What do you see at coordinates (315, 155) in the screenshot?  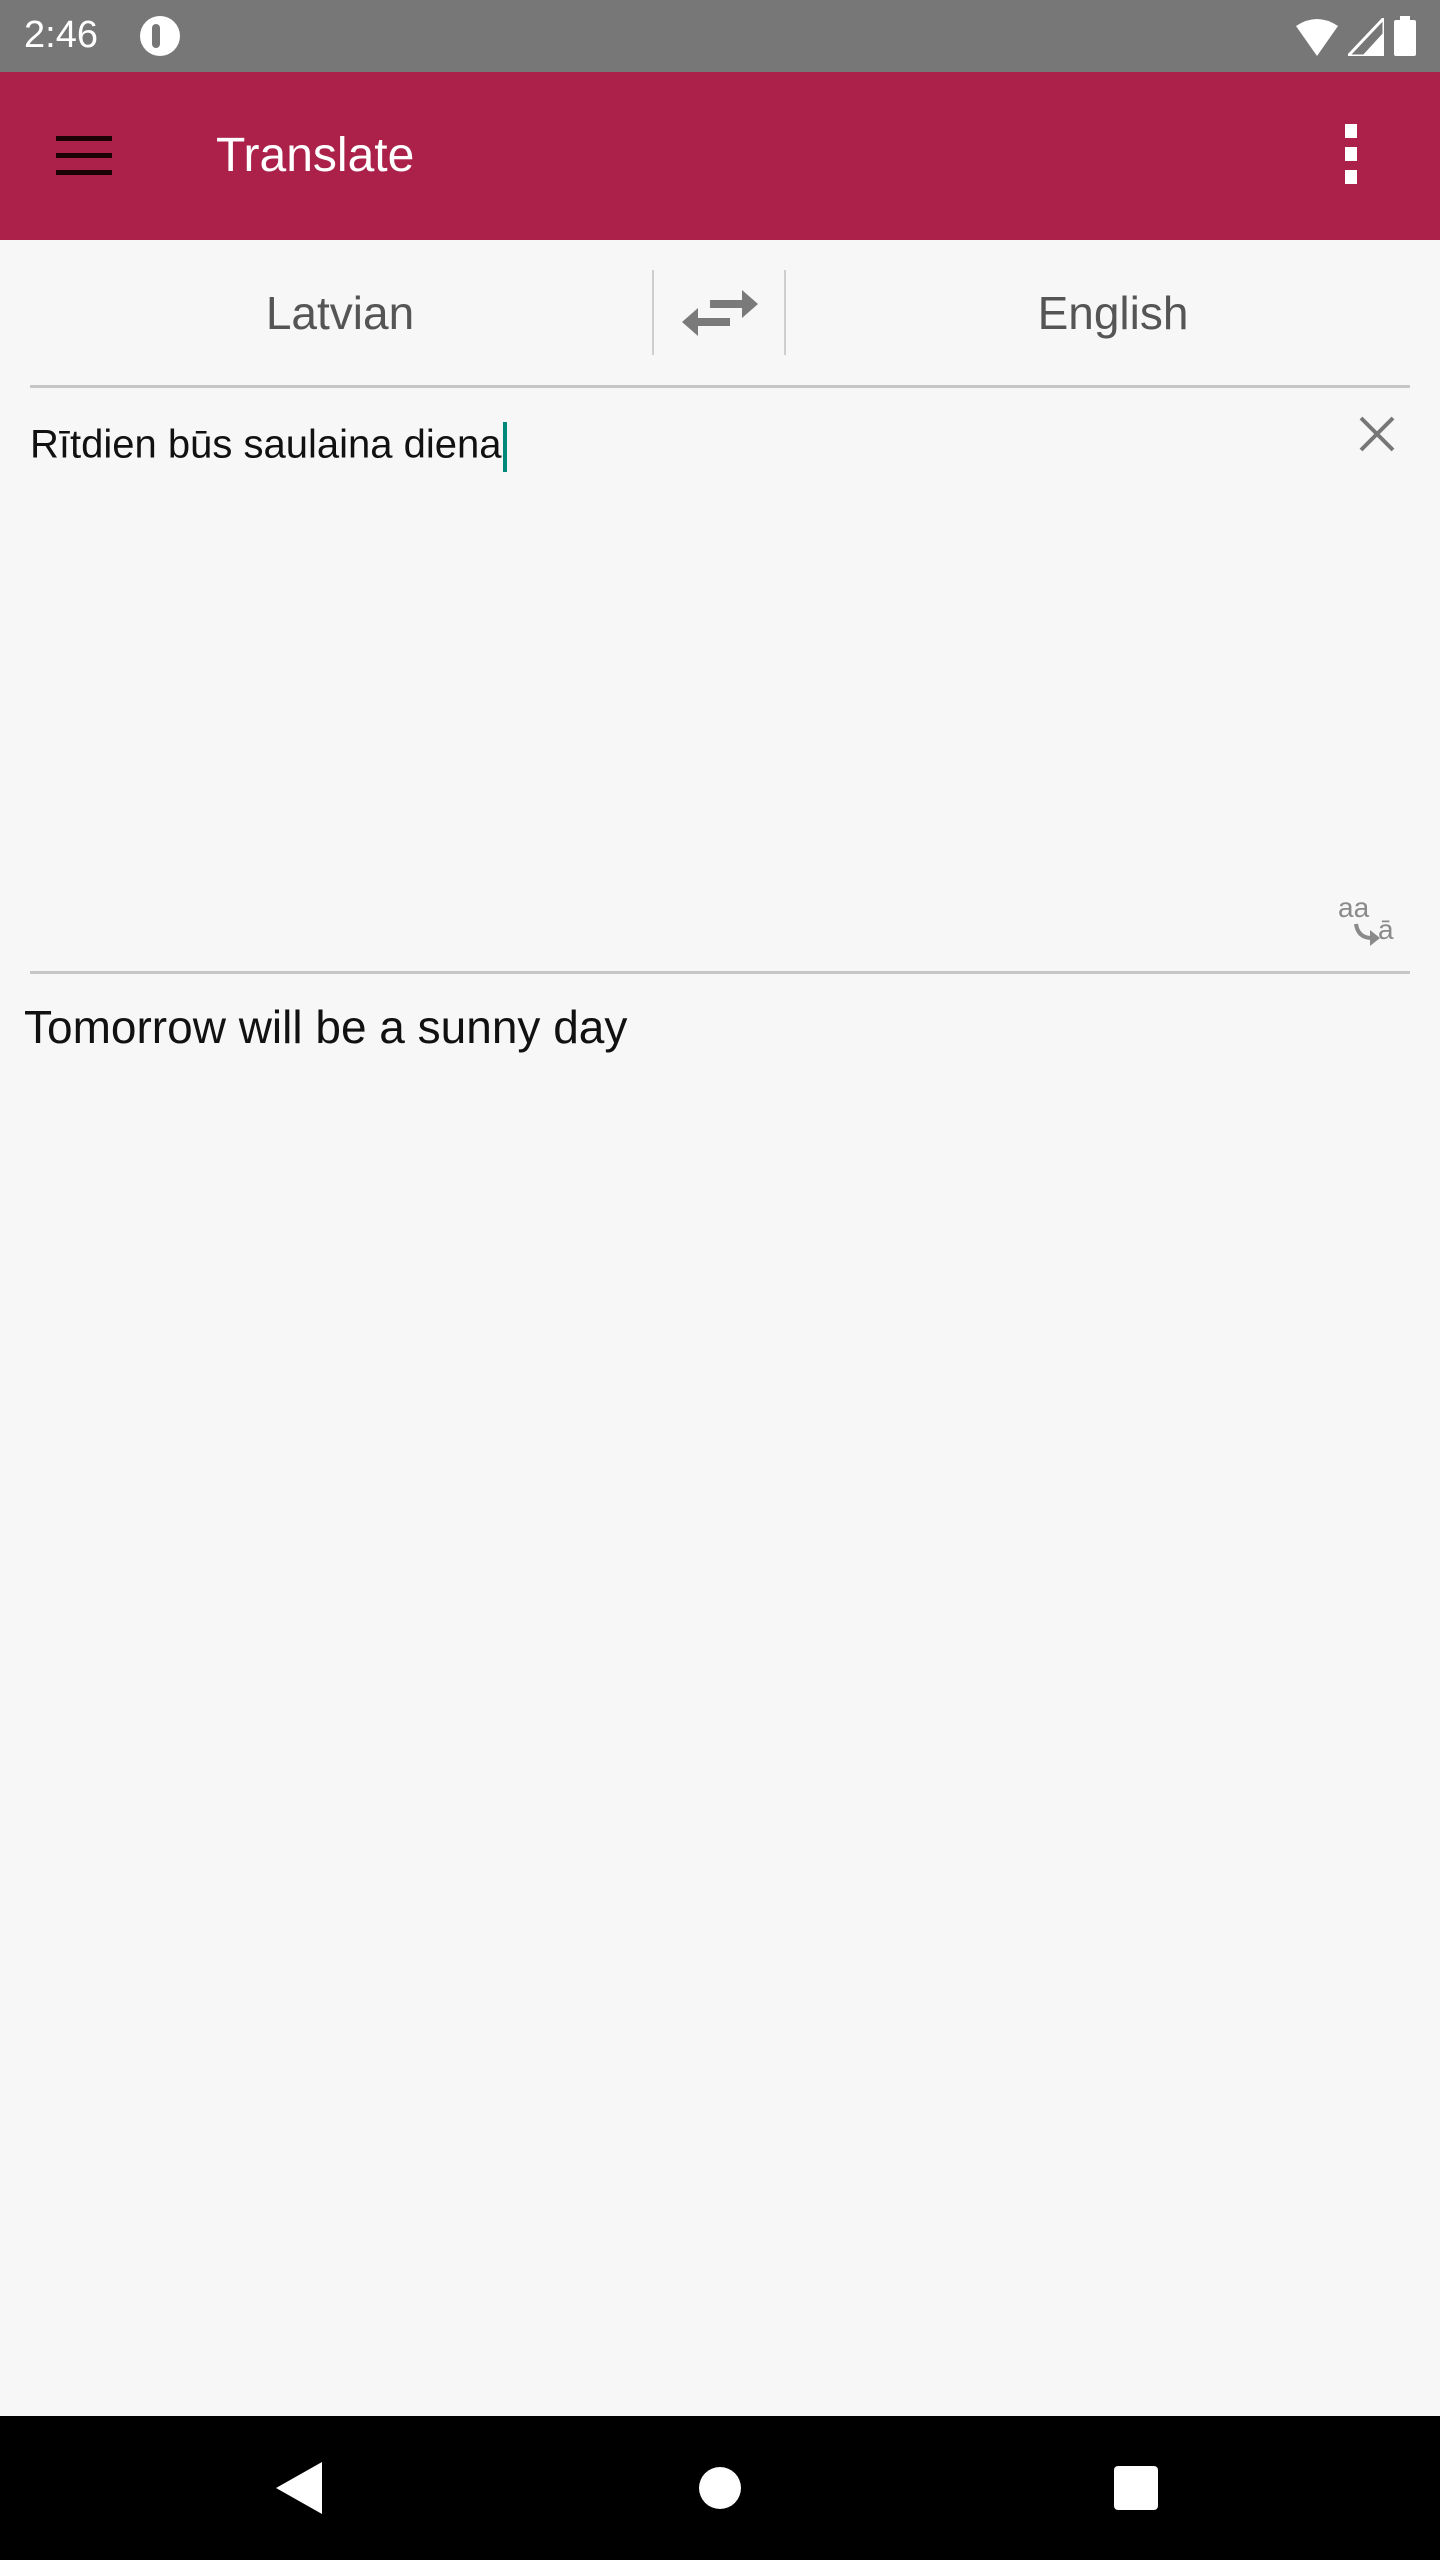 I see `page-title: Translate` at bounding box center [315, 155].